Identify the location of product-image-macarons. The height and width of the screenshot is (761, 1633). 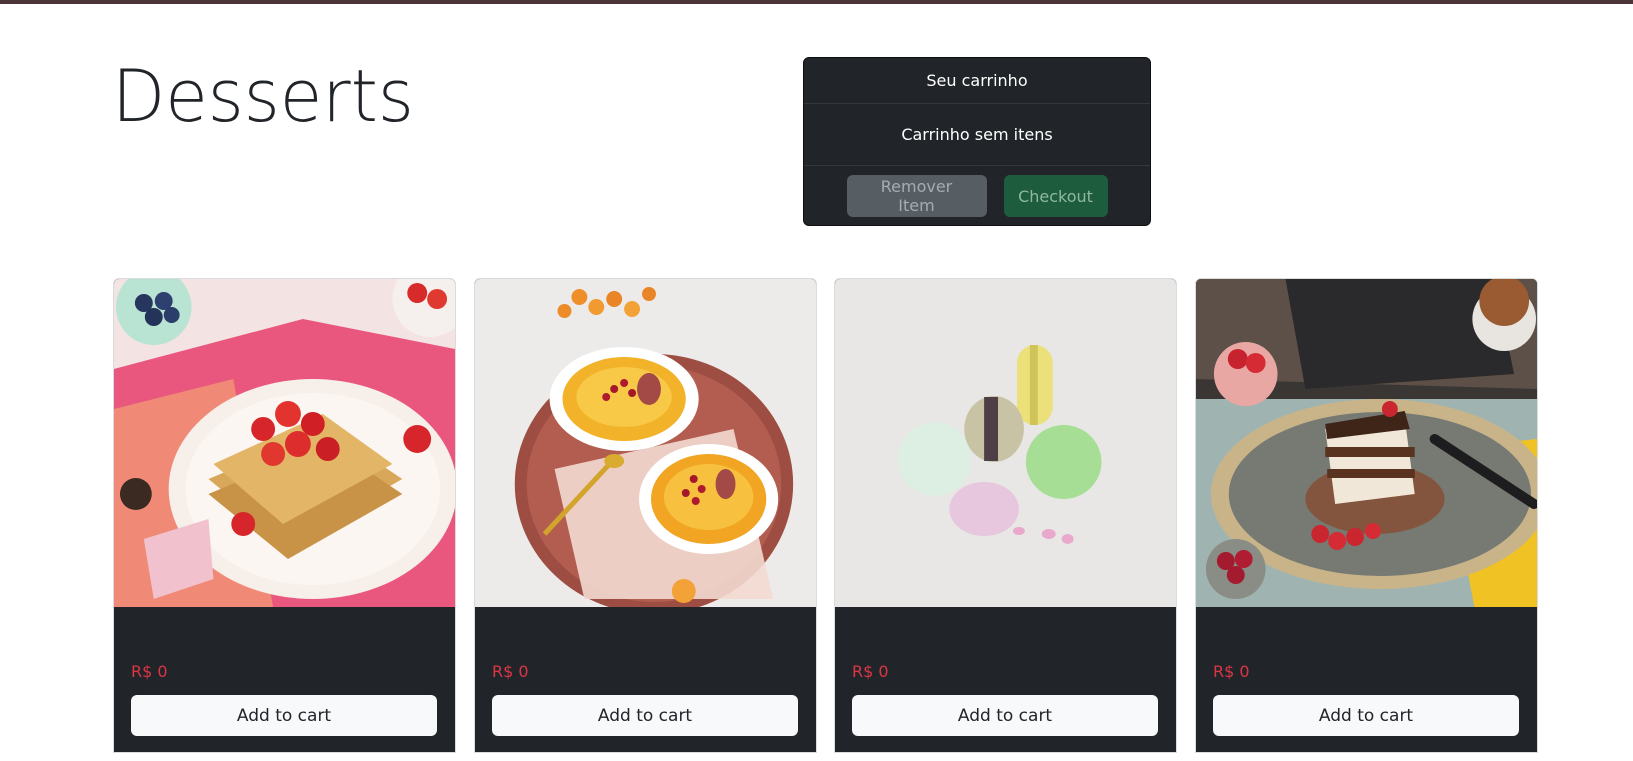
(1005, 443).